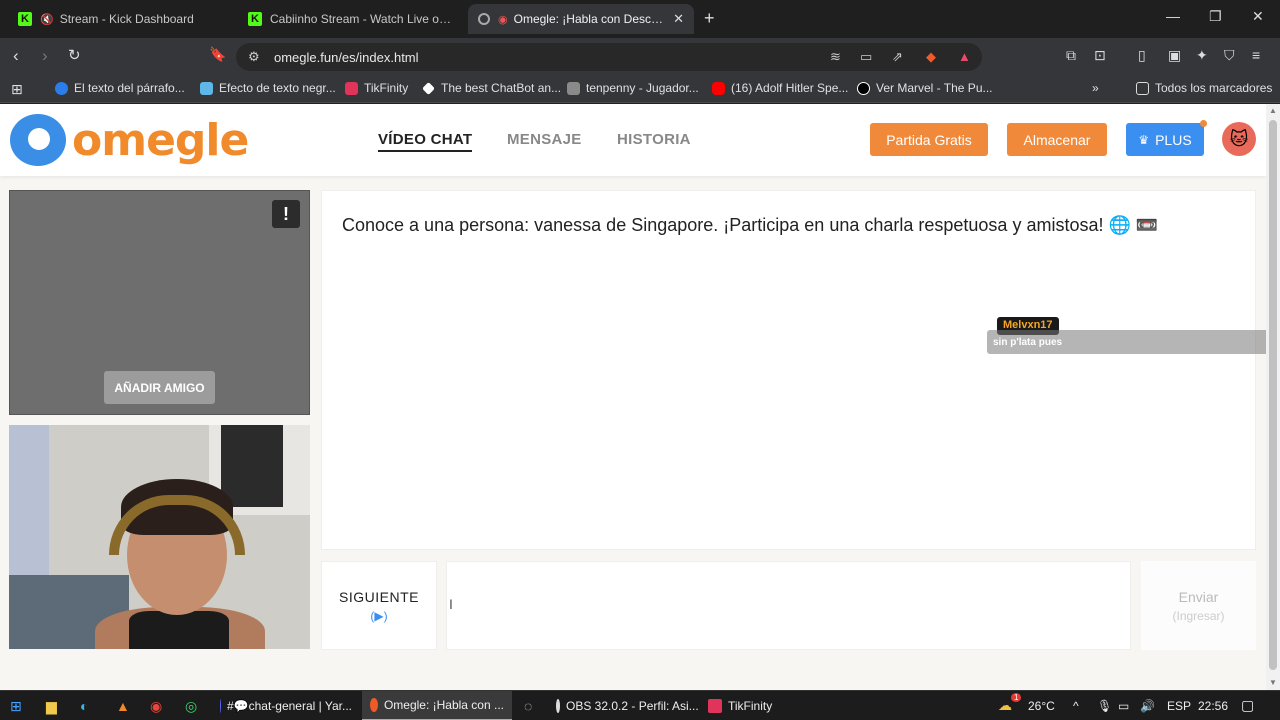 The image size is (1280, 720). I want to click on add-friend-button: AÑADIR AMIGO, so click(159, 387).